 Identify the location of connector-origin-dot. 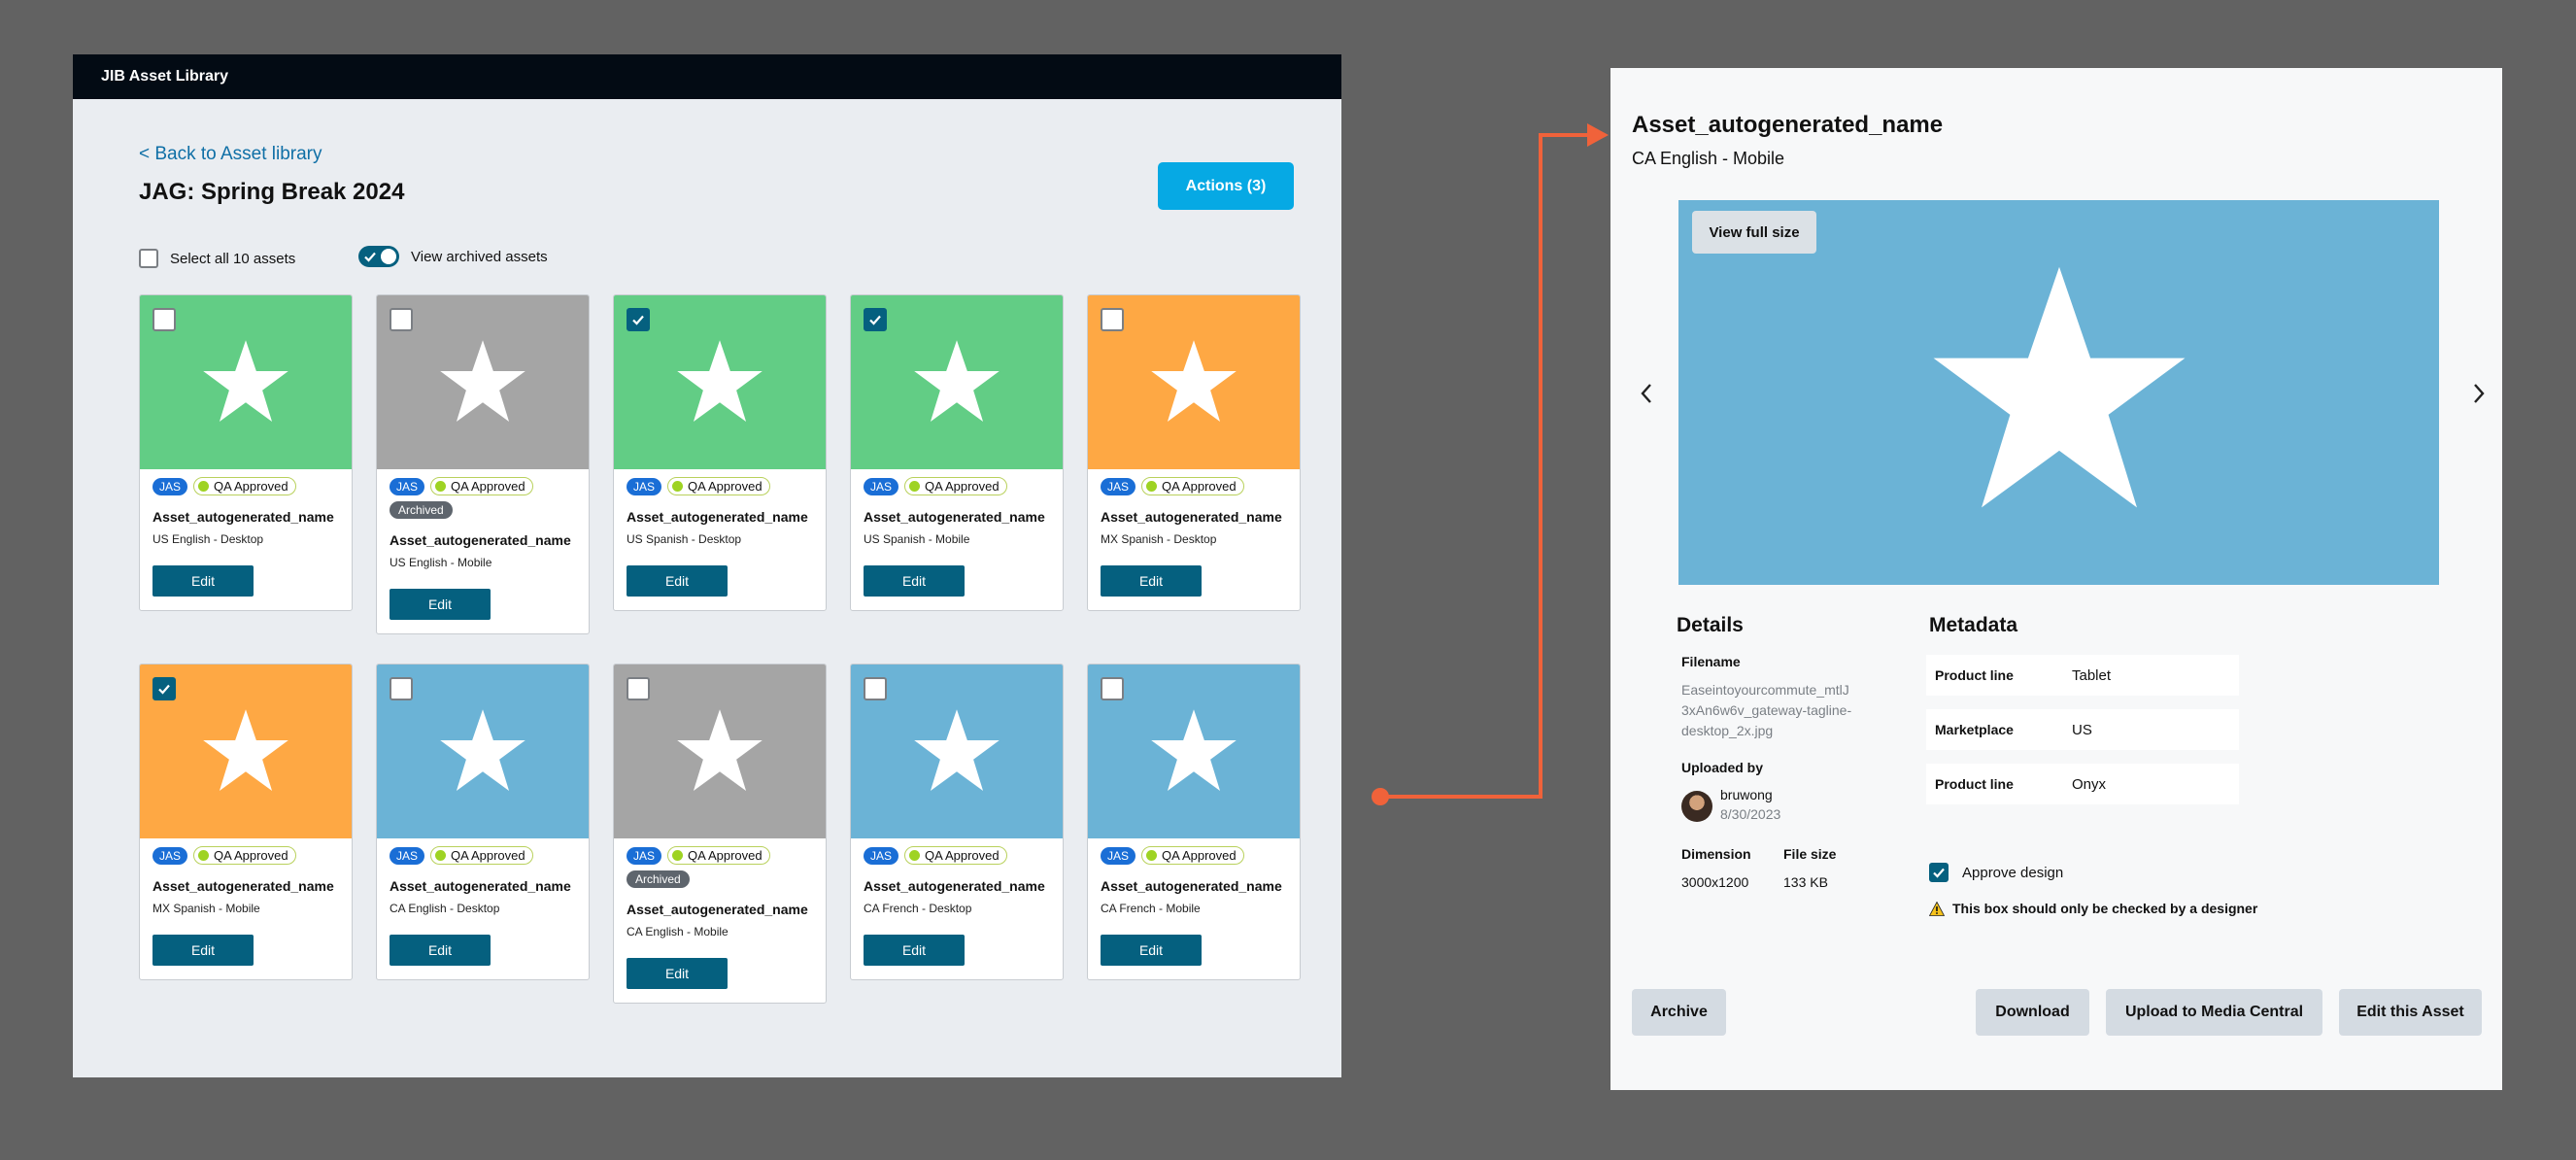
(1380, 797).